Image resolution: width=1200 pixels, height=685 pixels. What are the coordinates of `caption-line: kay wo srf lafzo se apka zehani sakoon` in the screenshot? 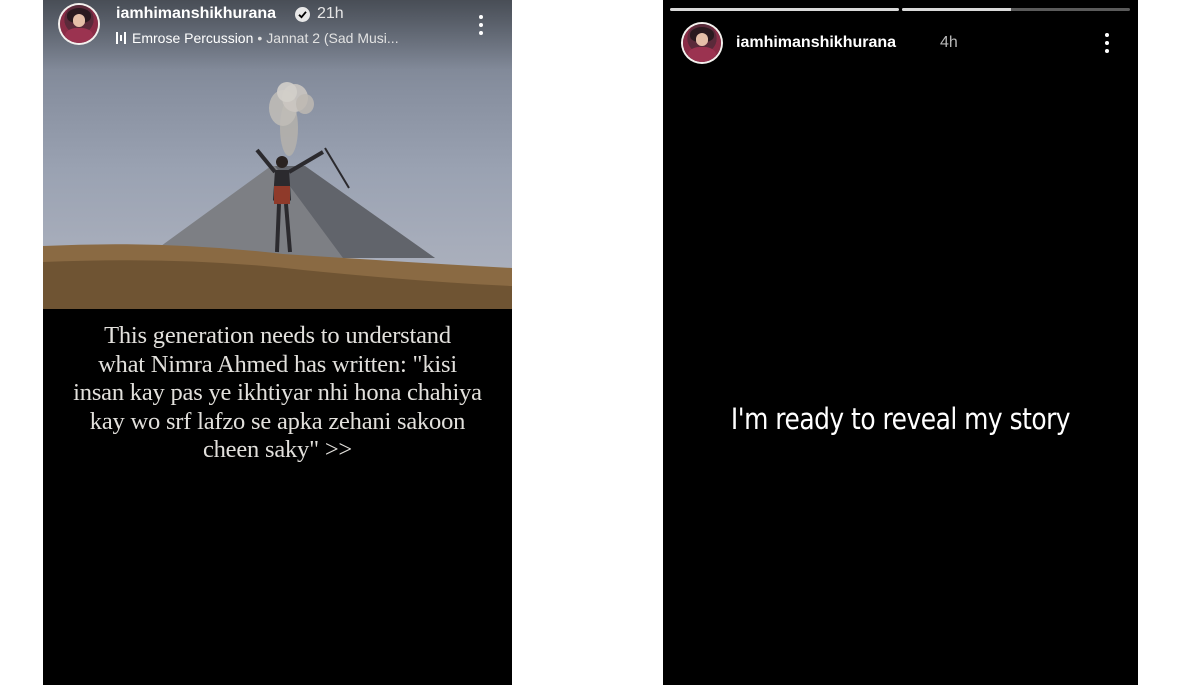 It's located at (277, 421).